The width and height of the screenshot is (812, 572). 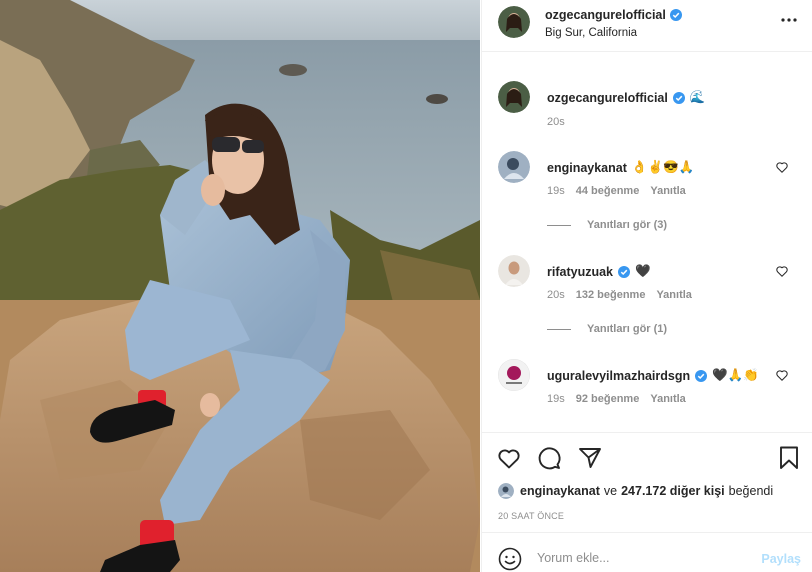 I want to click on likes-connector: ve, so click(x=610, y=491).